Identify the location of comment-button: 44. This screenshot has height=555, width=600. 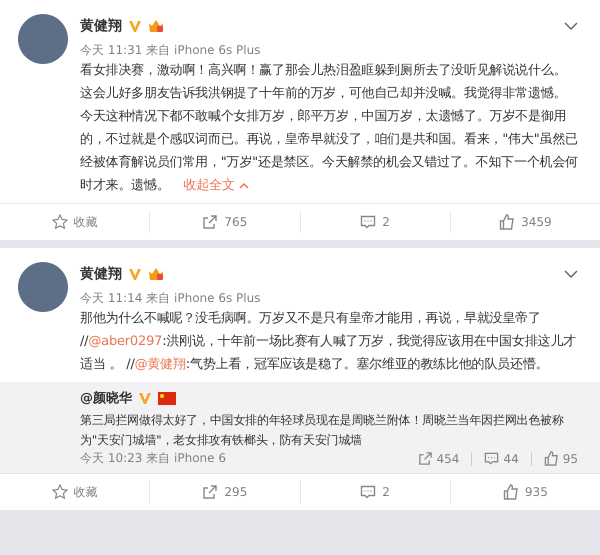
(501, 458).